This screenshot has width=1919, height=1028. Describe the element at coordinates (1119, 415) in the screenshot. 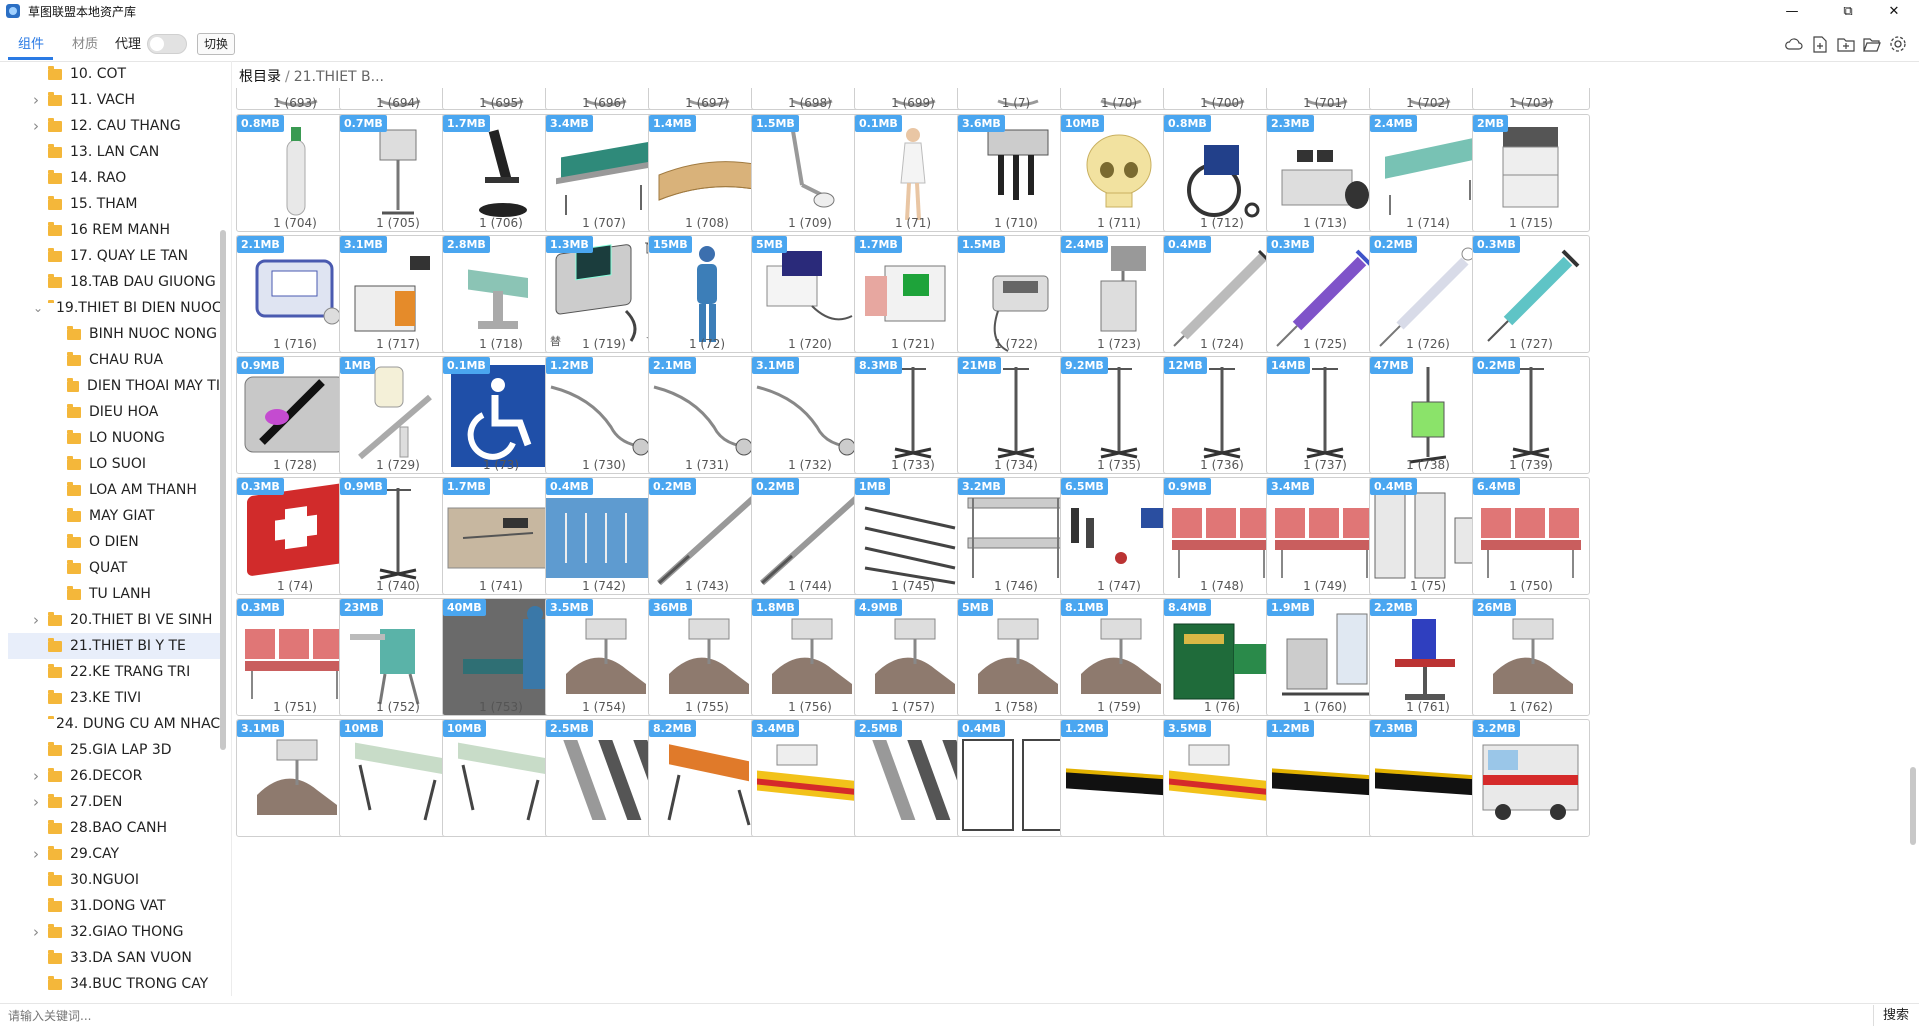

I see `asset-card: 9.2MB` at that location.